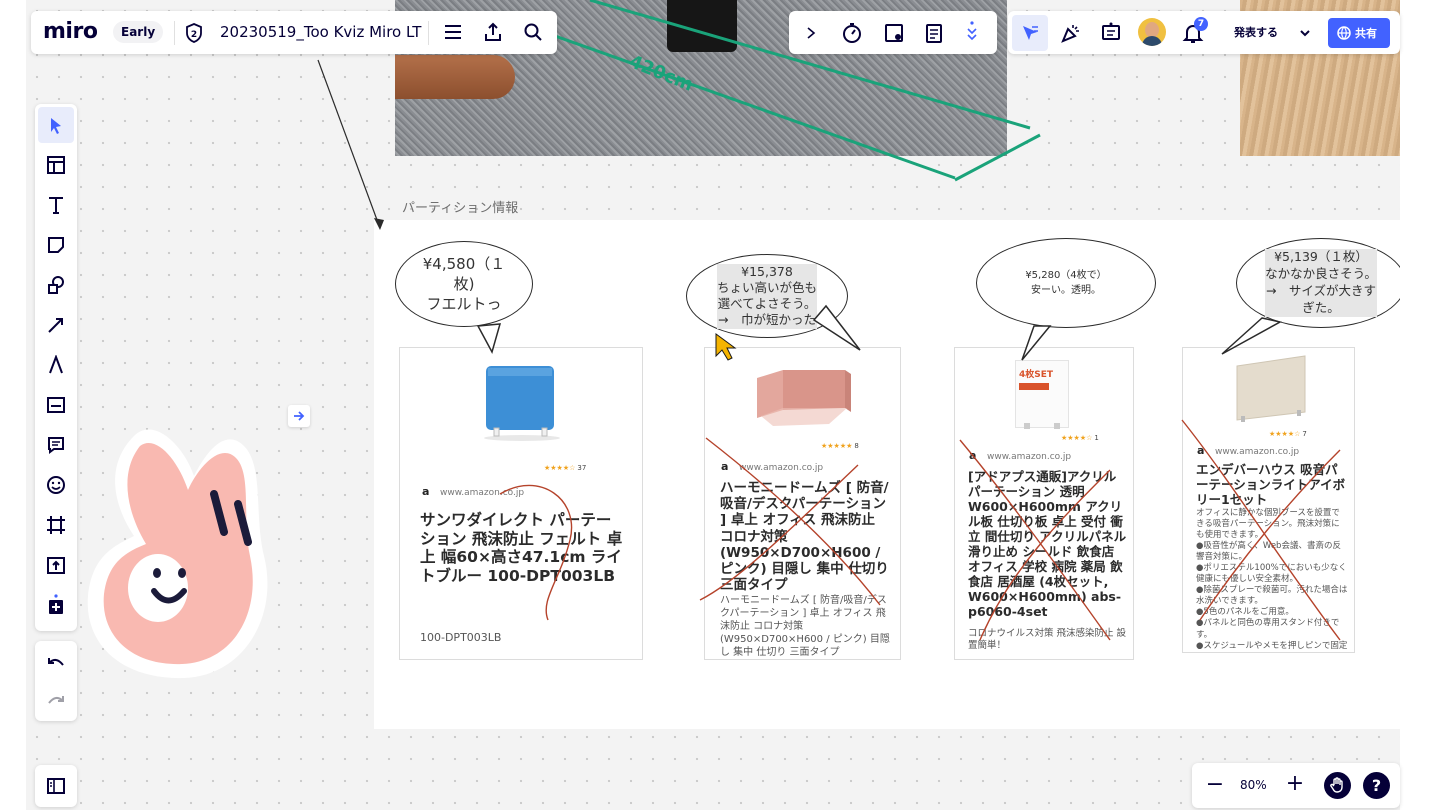  Describe the element at coordinates (1071, 33) in the screenshot. I see `reactions-icon` at that location.